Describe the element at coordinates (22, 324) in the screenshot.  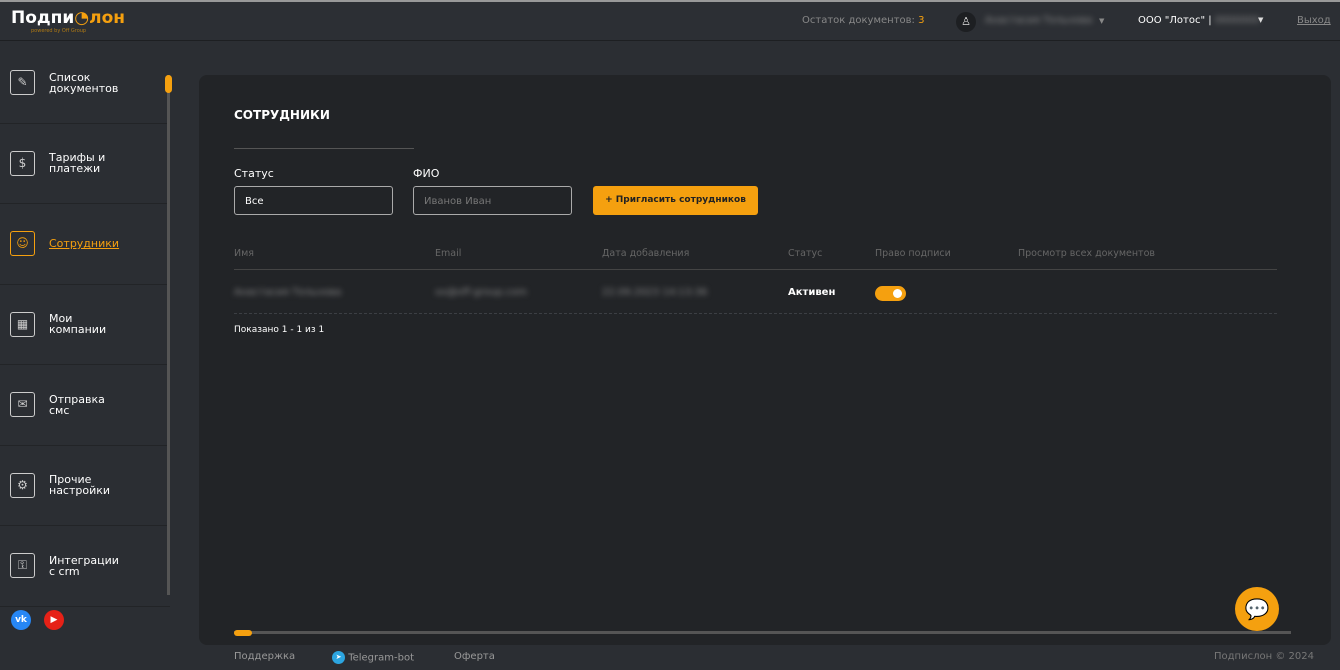
I see `companies-icon: ▦` at that location.